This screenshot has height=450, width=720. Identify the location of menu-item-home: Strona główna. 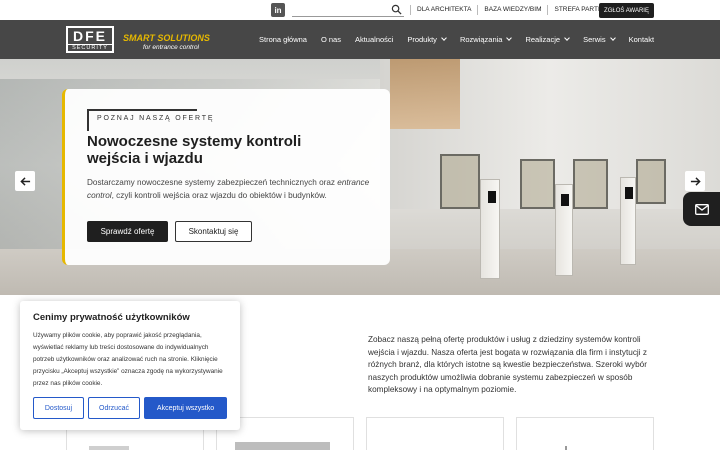
(283, 39).